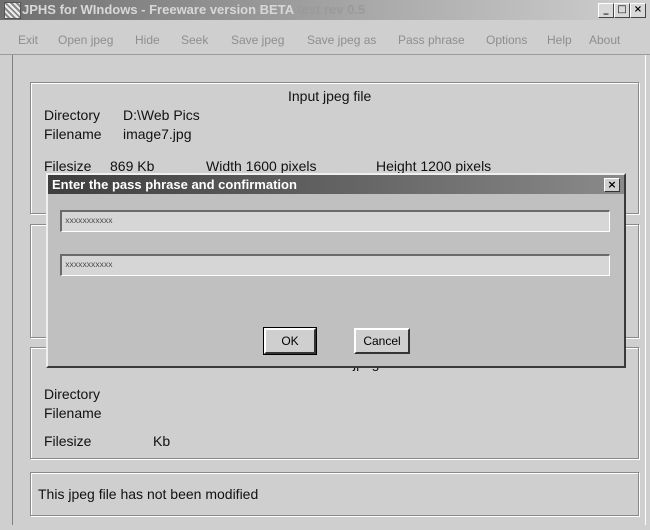  I want to click on maximize-button: □, so click(622, 10).